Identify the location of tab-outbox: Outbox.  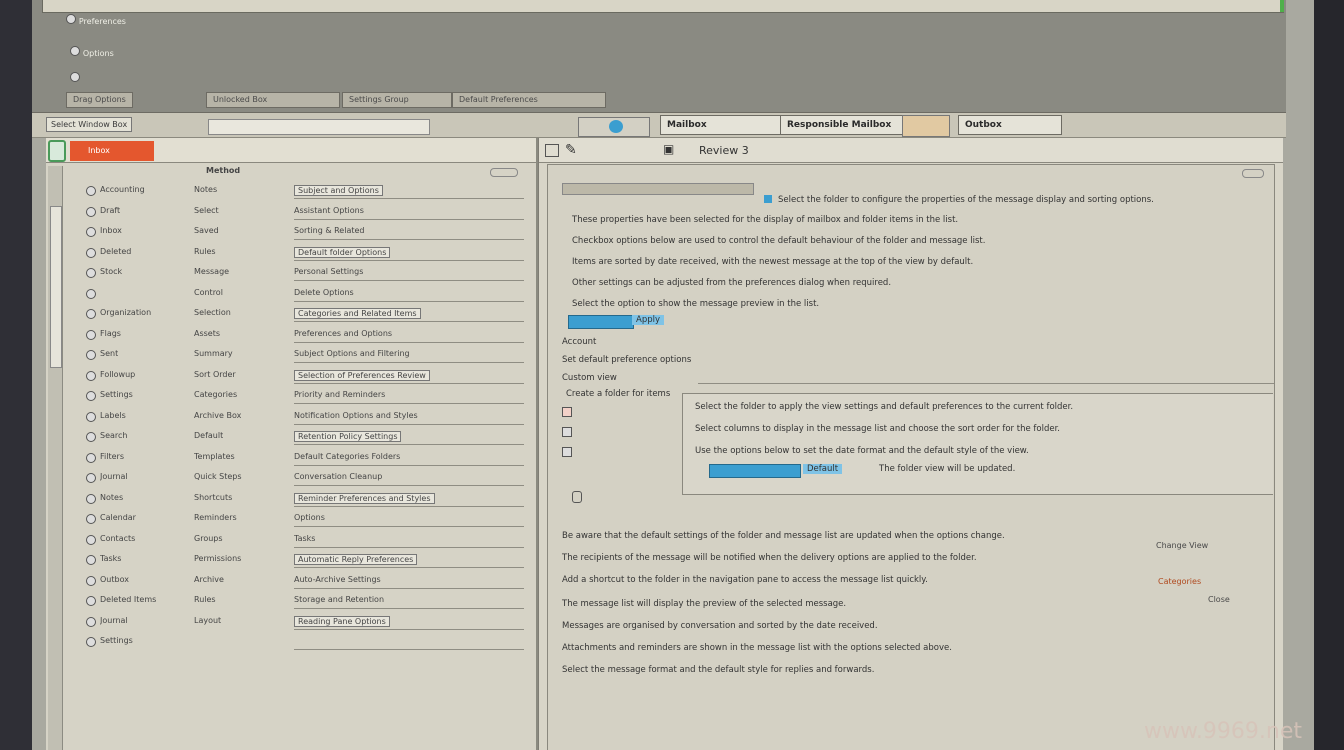
(1010, 125).